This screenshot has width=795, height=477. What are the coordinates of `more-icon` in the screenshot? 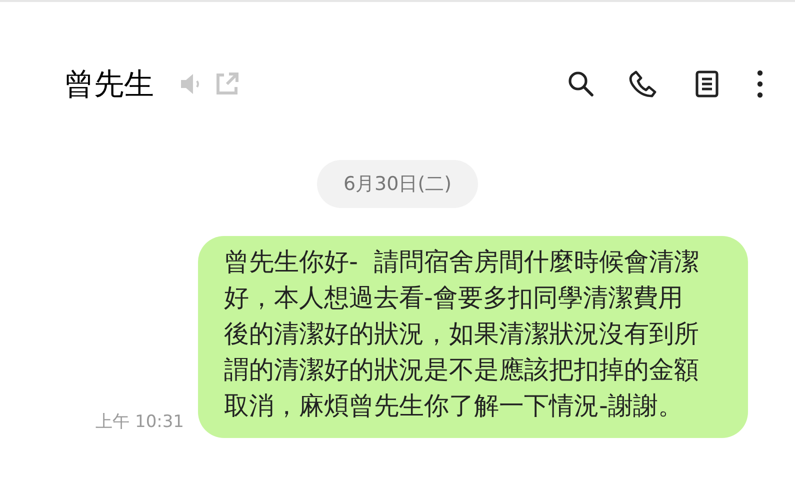 It's located at (760, 84).